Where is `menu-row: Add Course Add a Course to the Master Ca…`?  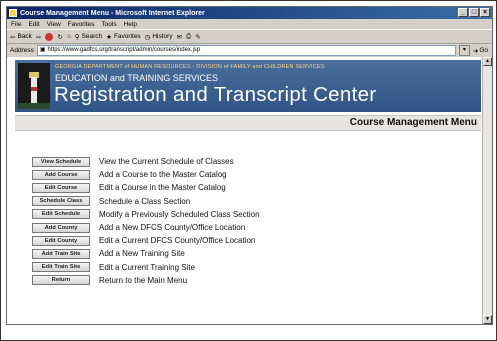 menu-row: Add Course Add a Course to the Master Ca… is located at coordinates (146, 174).